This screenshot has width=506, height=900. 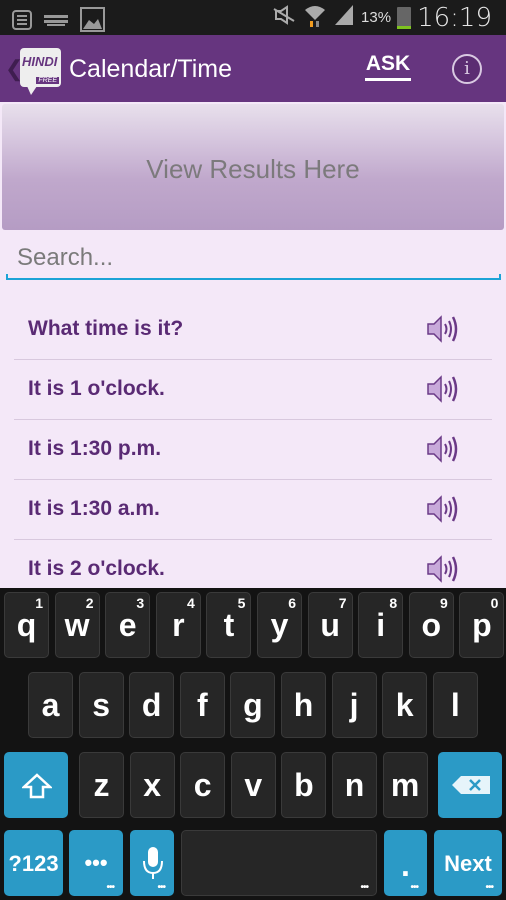 I want to click on key-n: n, so click(x=354, y=785).